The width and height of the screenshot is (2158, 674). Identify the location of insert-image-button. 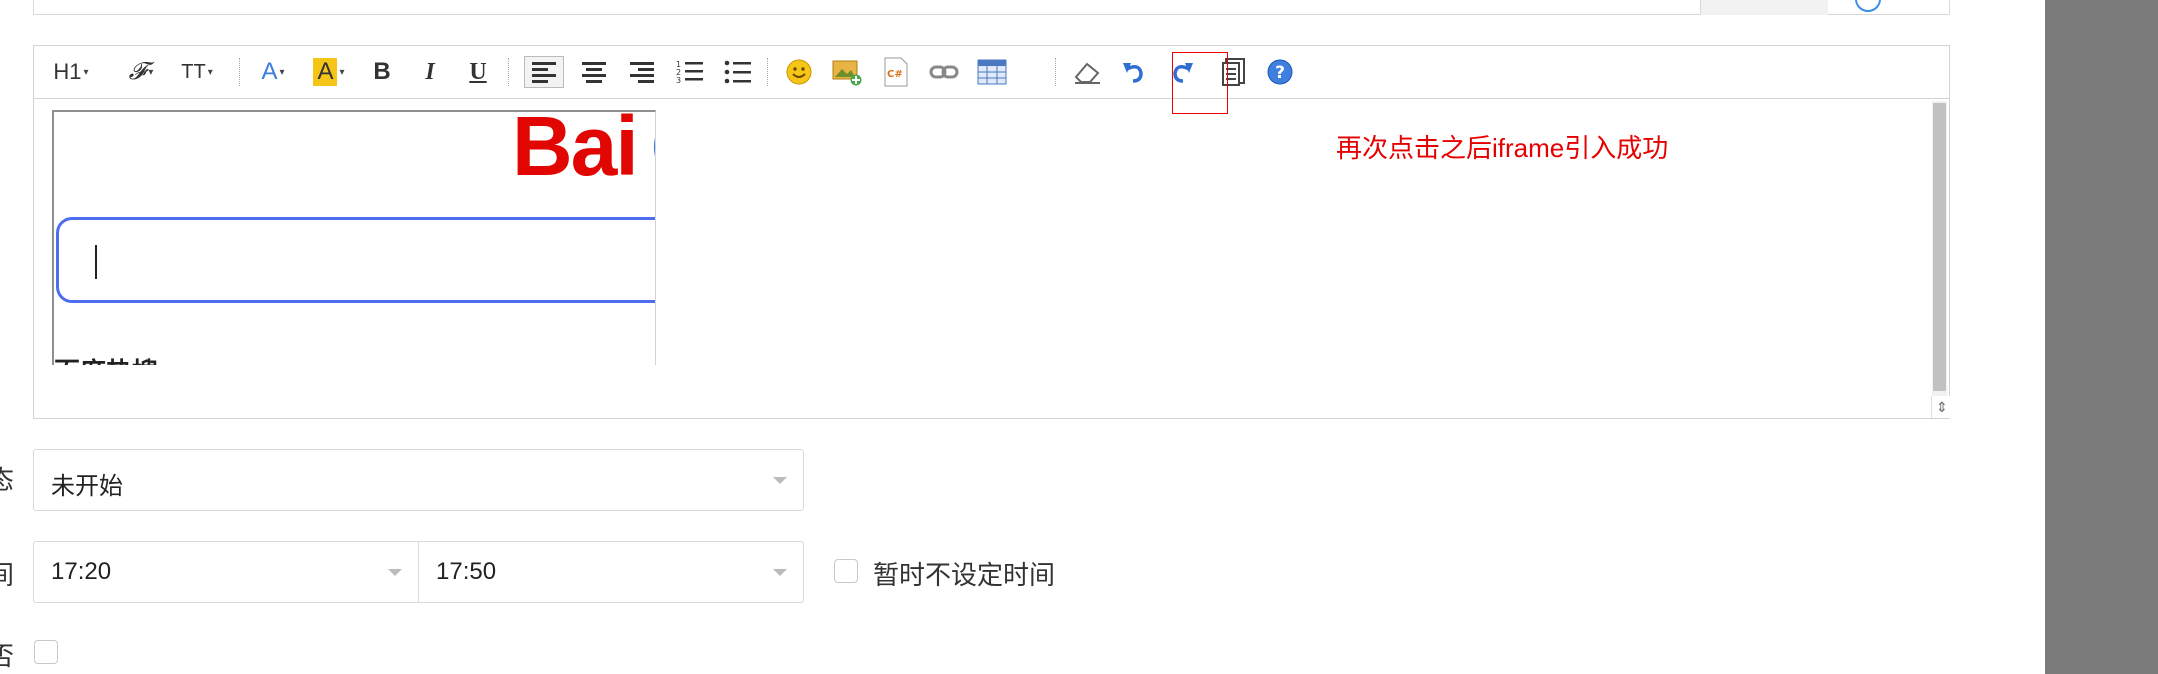
(847, 72).